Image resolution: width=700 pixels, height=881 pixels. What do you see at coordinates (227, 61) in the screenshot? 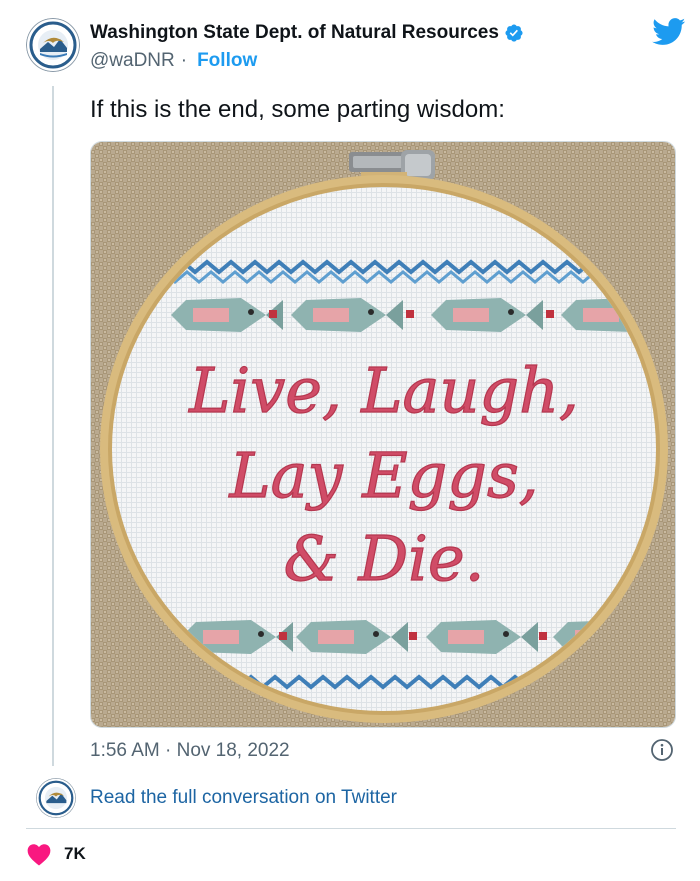
I see `follow-link: Follow` at bounding box center [227, 61].